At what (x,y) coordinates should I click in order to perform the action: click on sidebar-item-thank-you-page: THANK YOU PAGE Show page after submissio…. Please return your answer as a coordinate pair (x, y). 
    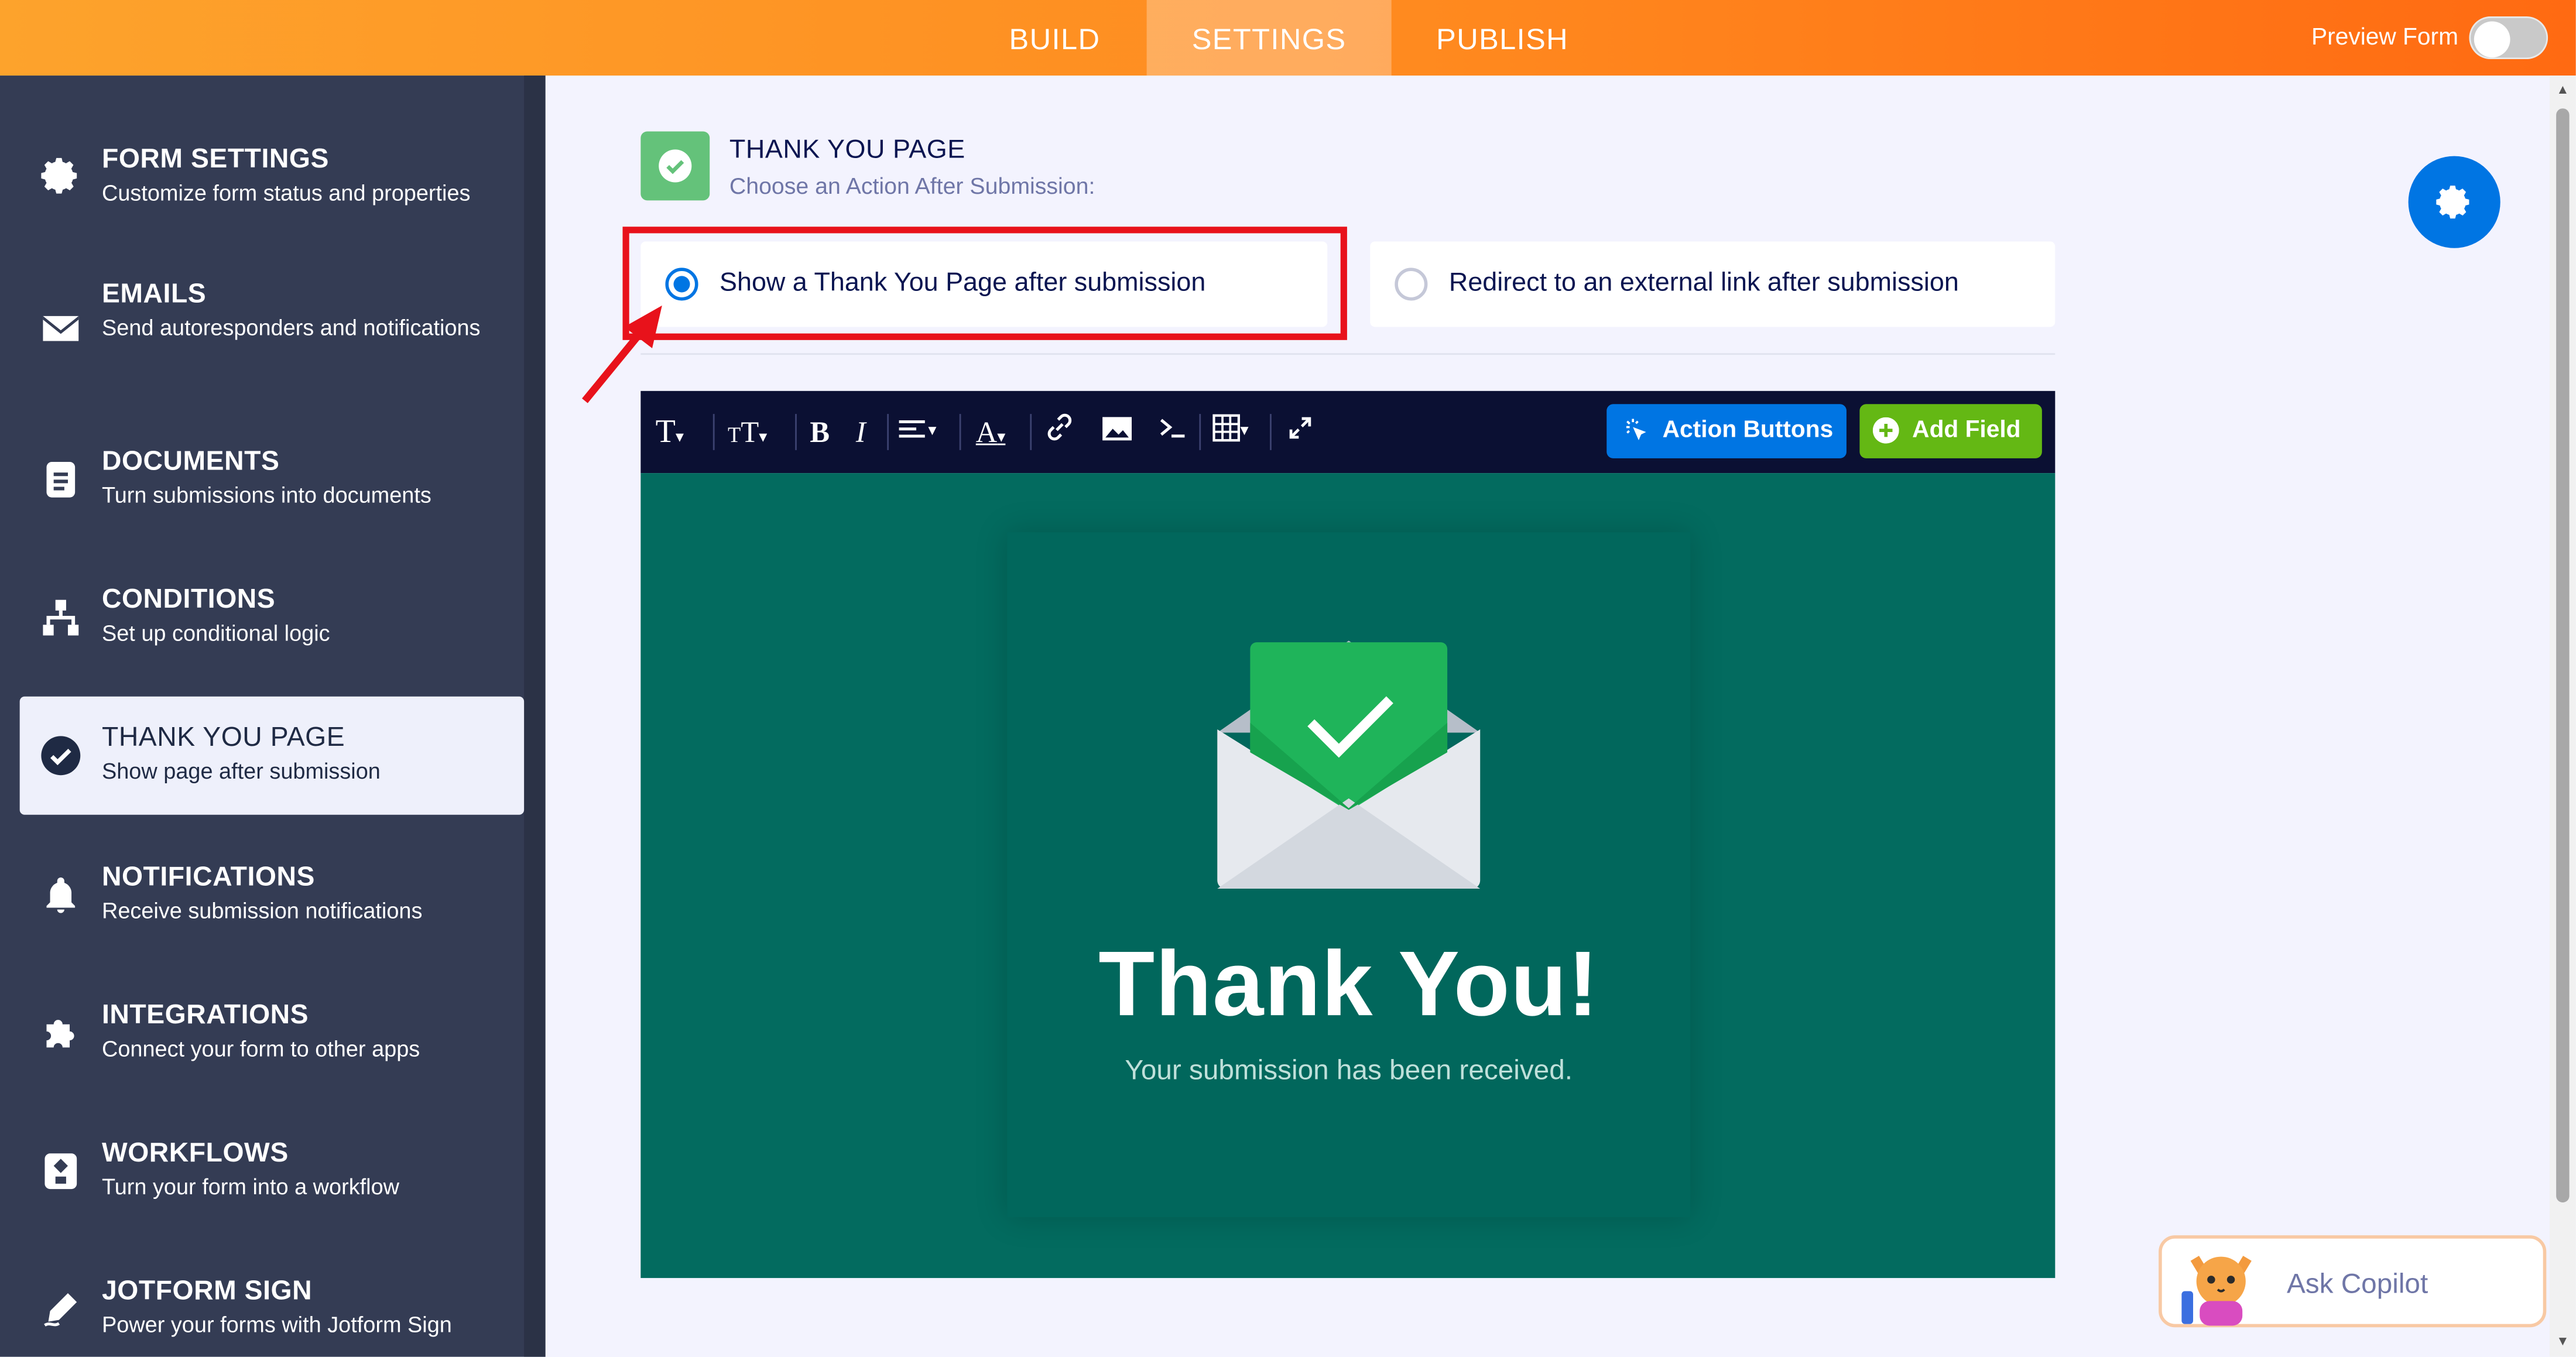
    Looking at the image, I should click on (272, 755).